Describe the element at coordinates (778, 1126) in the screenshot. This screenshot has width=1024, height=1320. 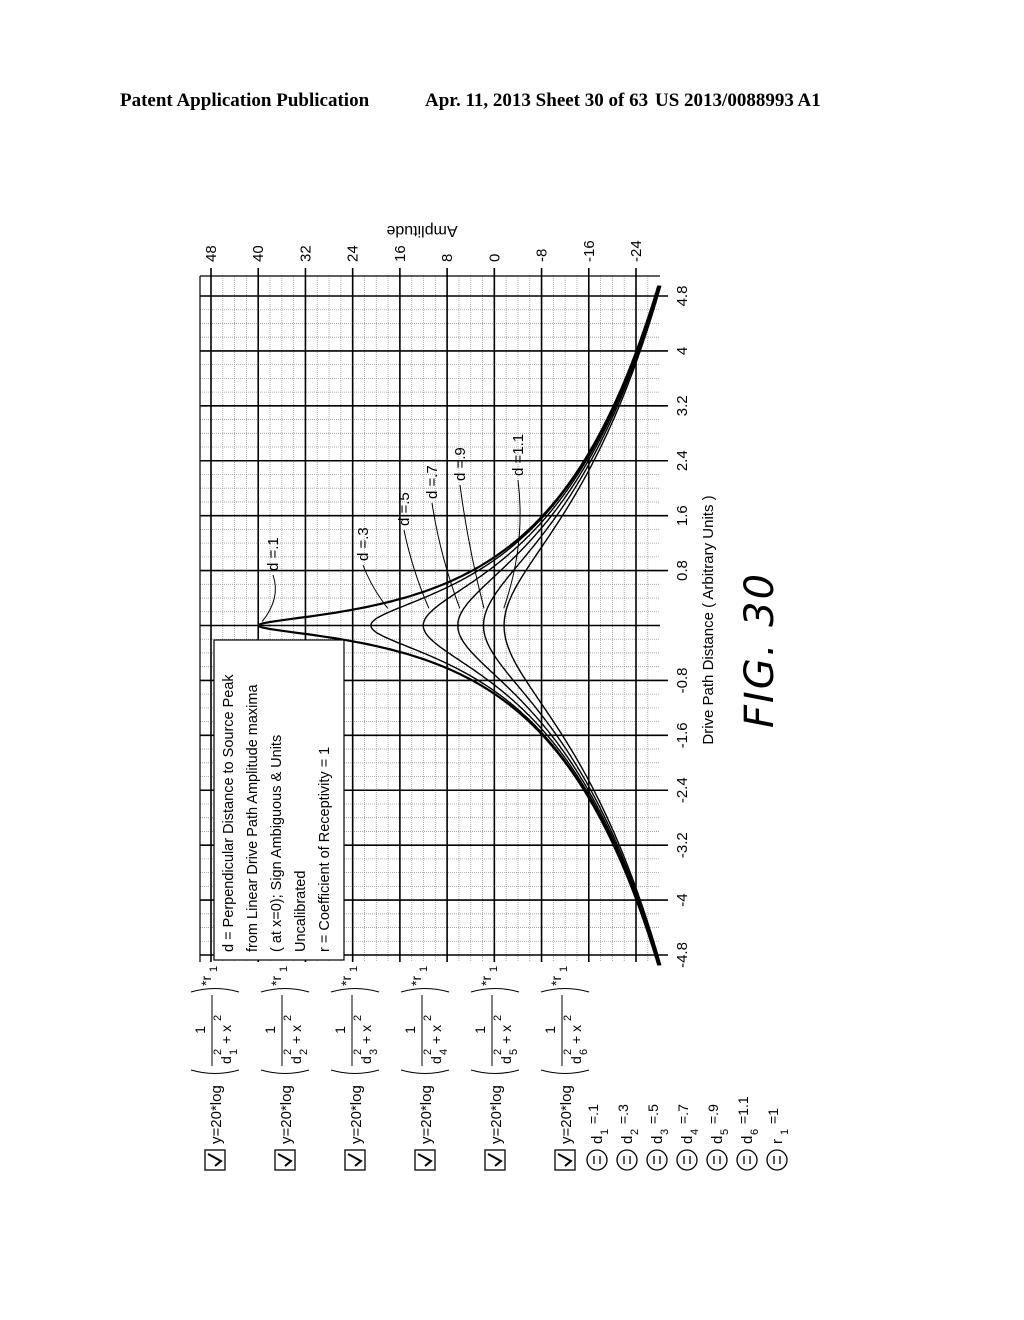
I see `definition-row: r 1 =1` at that location.